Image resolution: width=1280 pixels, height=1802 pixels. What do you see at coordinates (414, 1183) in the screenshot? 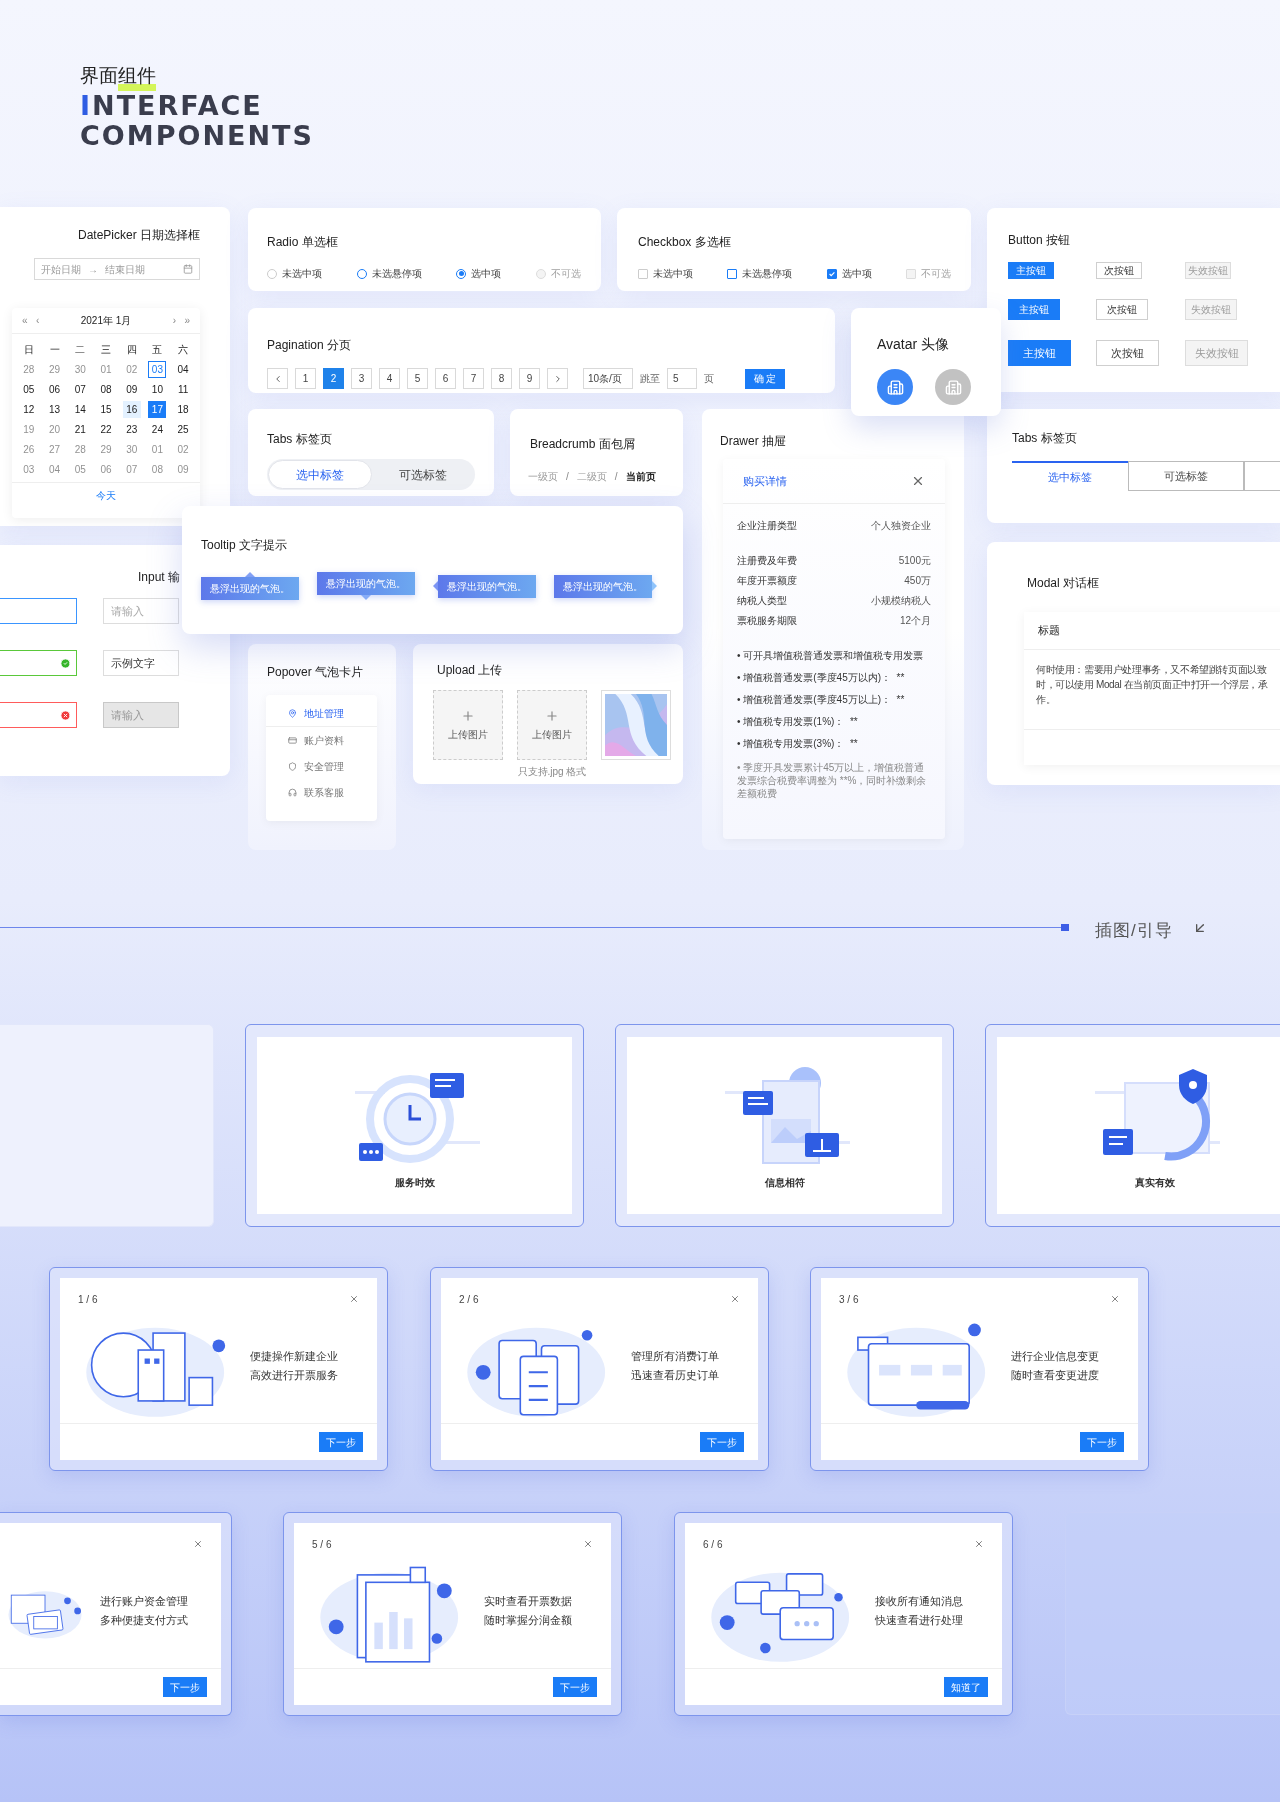
I see `illustration-caption: 服务时效` at bounding box center [414, 1183].